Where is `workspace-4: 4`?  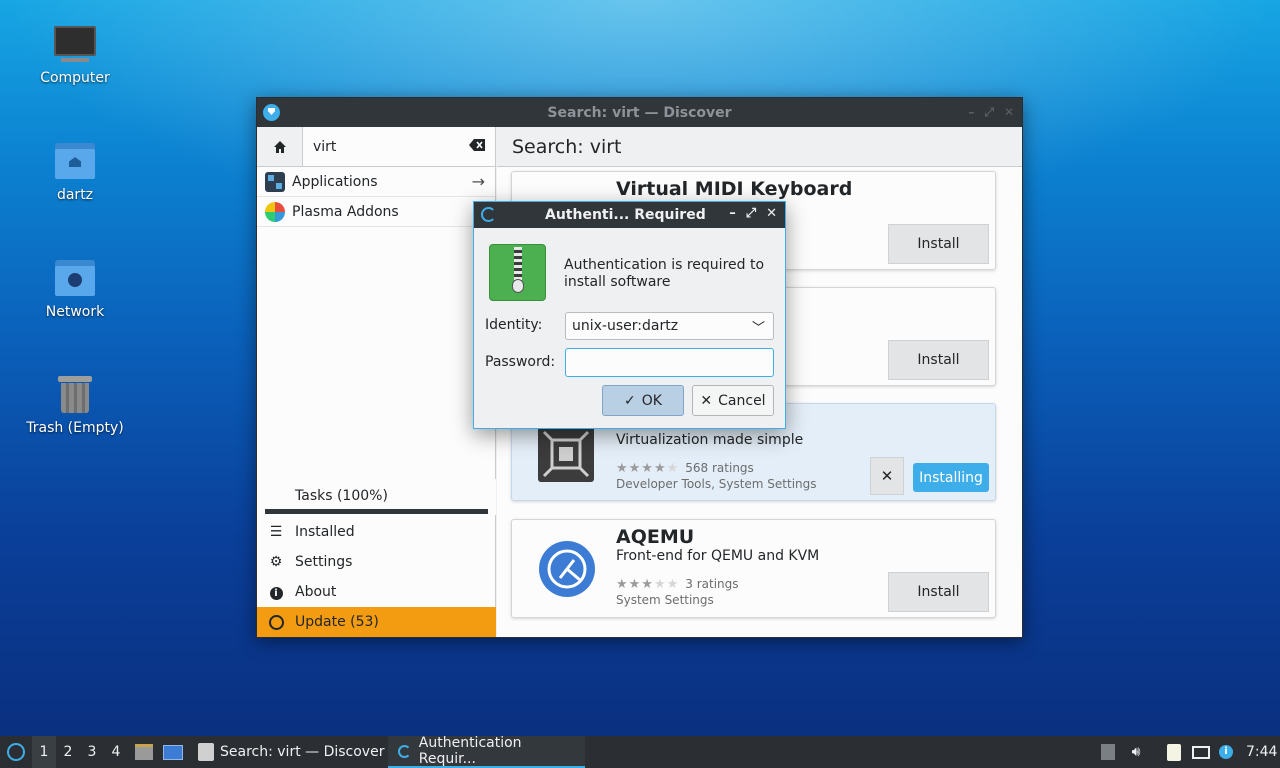 workspace-4: 4 is located at coordinates (116, 752).